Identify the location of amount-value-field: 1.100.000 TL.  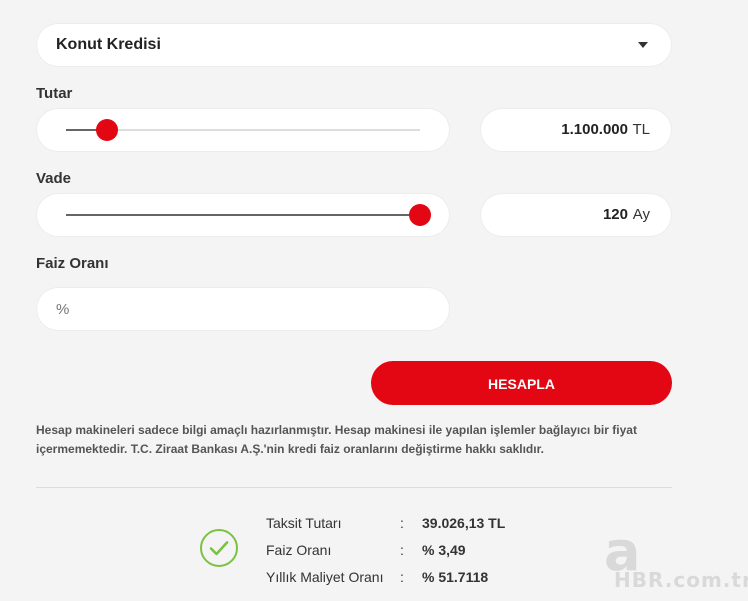
(576, 130).